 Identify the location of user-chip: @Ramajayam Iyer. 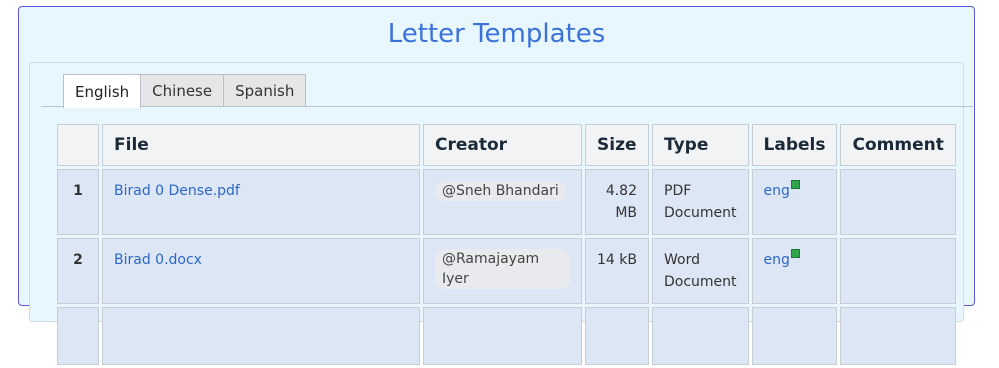
(502, 269).